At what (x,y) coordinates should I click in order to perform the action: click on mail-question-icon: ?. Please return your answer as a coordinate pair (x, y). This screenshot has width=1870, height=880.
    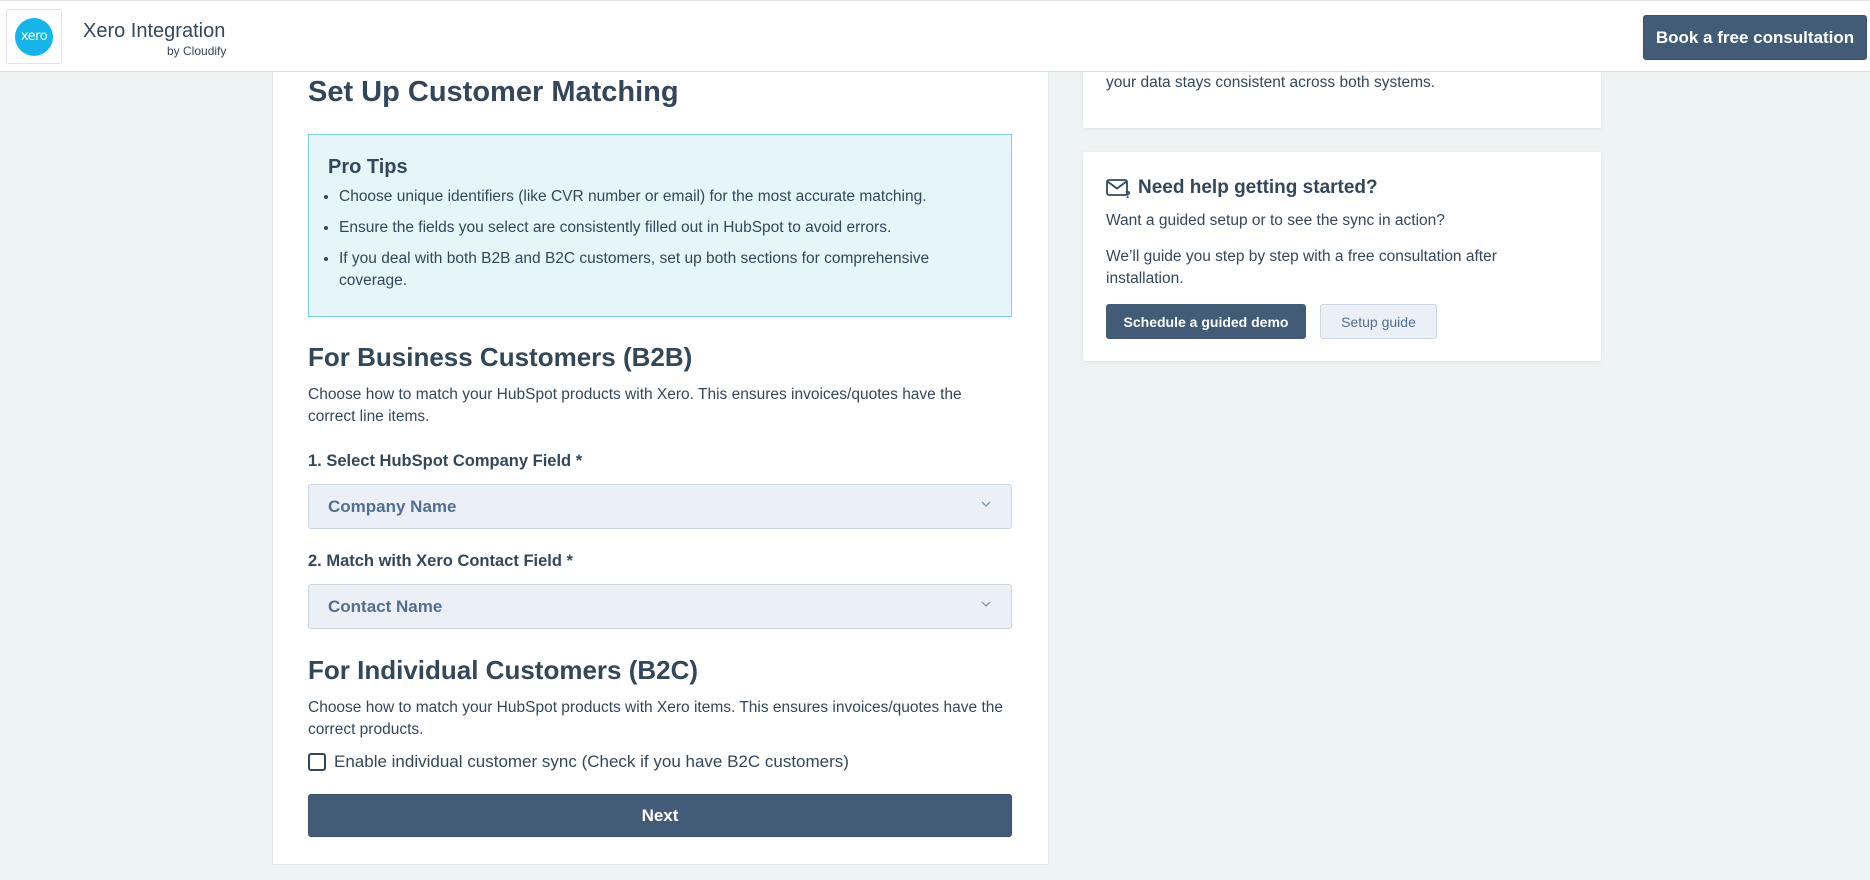
    Looking at the image, I should click on (1118, 189).